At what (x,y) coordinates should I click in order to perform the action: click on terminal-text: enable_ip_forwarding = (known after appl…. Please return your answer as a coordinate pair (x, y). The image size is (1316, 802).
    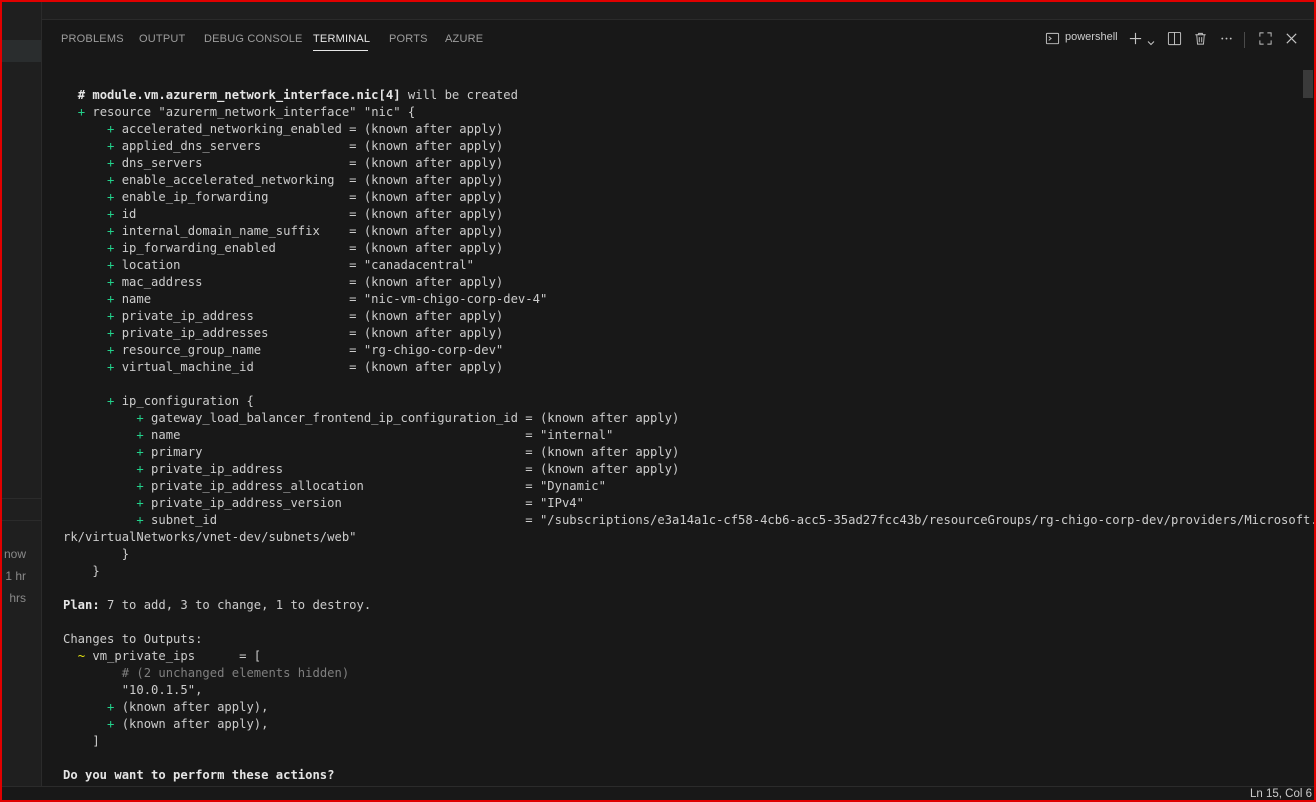
    Looking at the image, I should click on (309, 197).